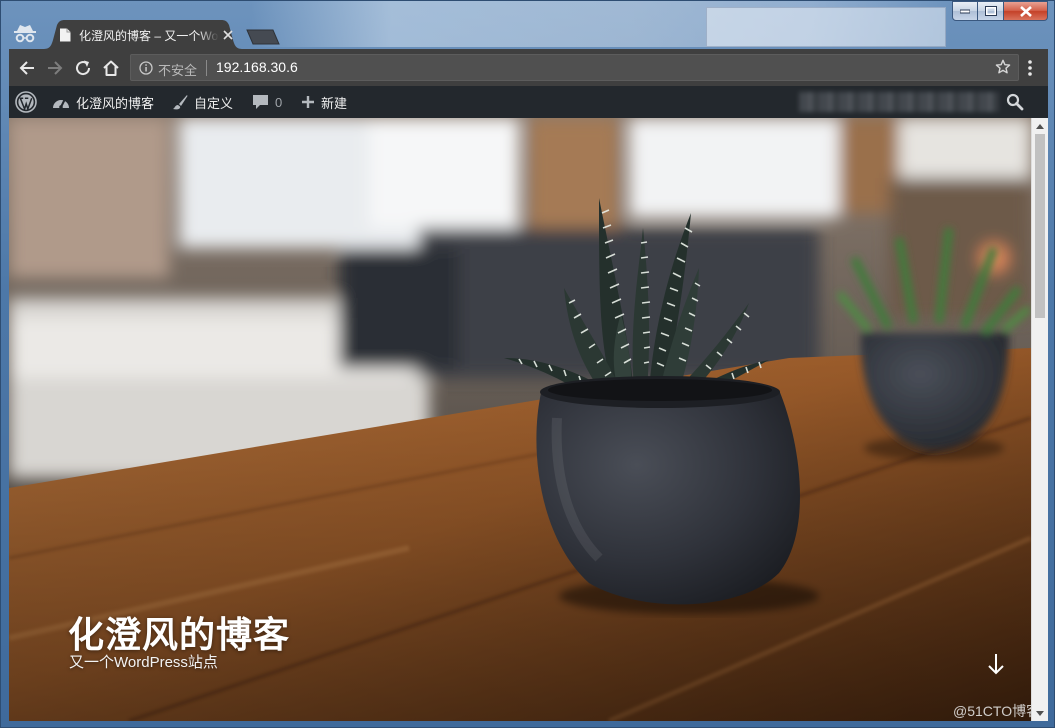 This screenshot has height=728, width=1055. Describe the element at coordinates (214, 103) in the screenshot. I see `customize-label: 自定义` at that location.